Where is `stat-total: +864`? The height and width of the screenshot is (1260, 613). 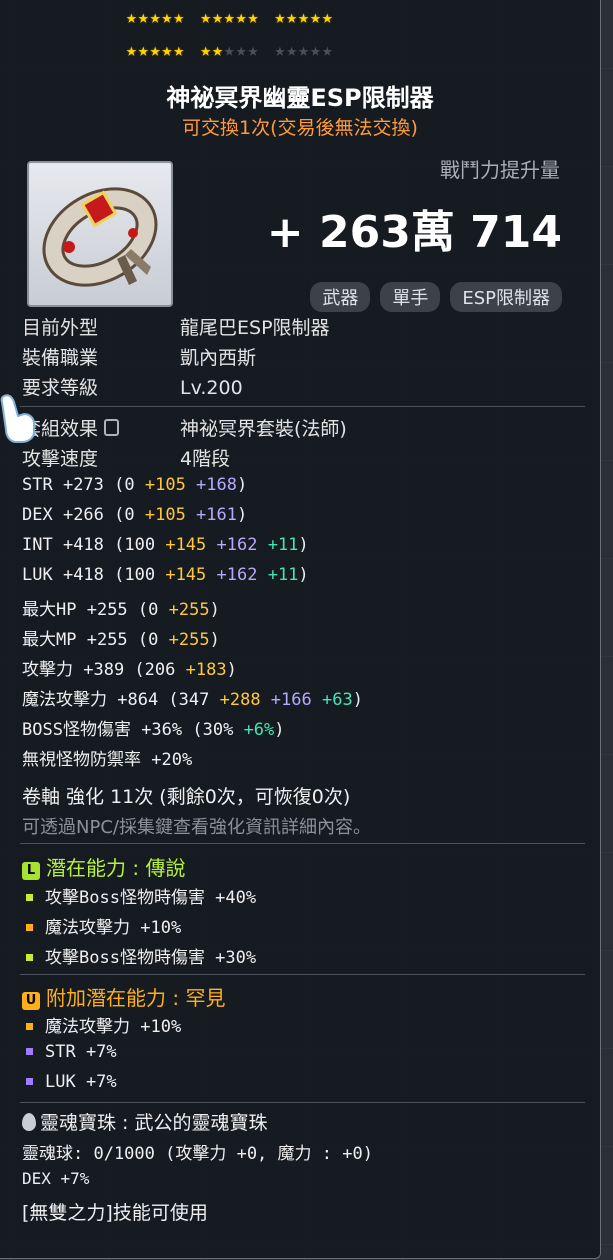 stat-total: +864 is located at coordinates (133, 700).